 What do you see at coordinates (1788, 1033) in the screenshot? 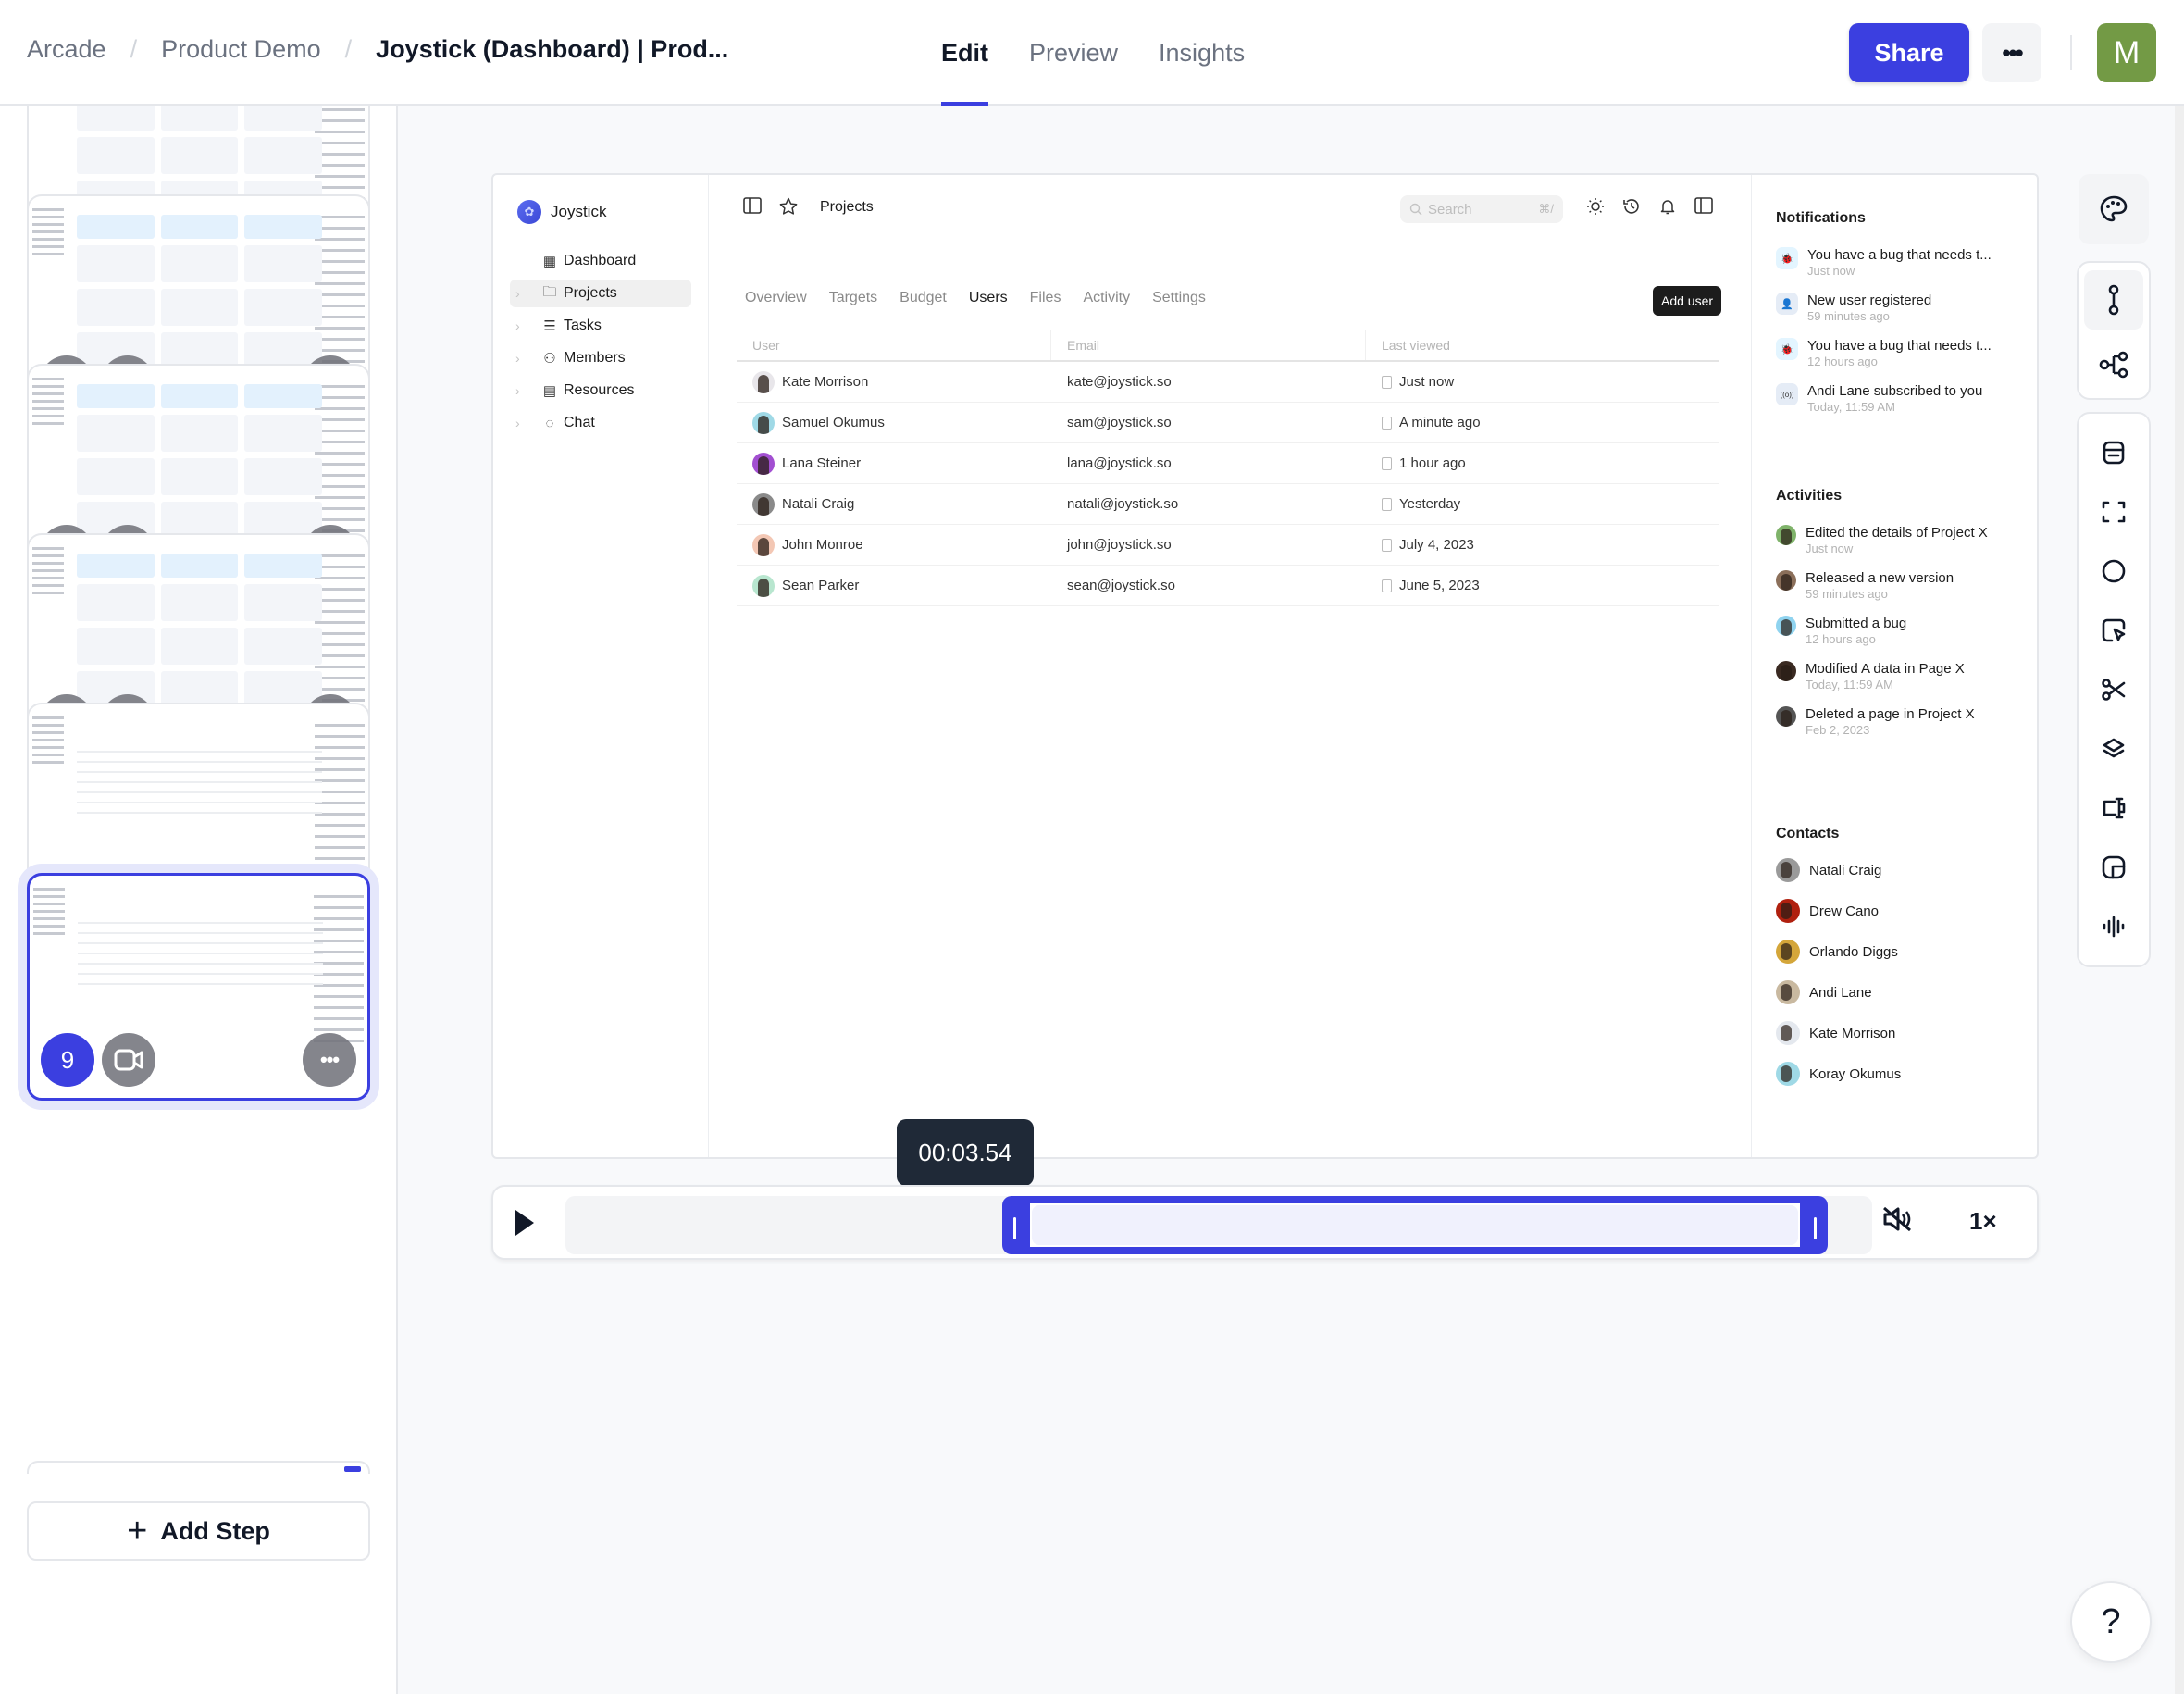
I see `avatar` at bounding box center [1788, 1033].